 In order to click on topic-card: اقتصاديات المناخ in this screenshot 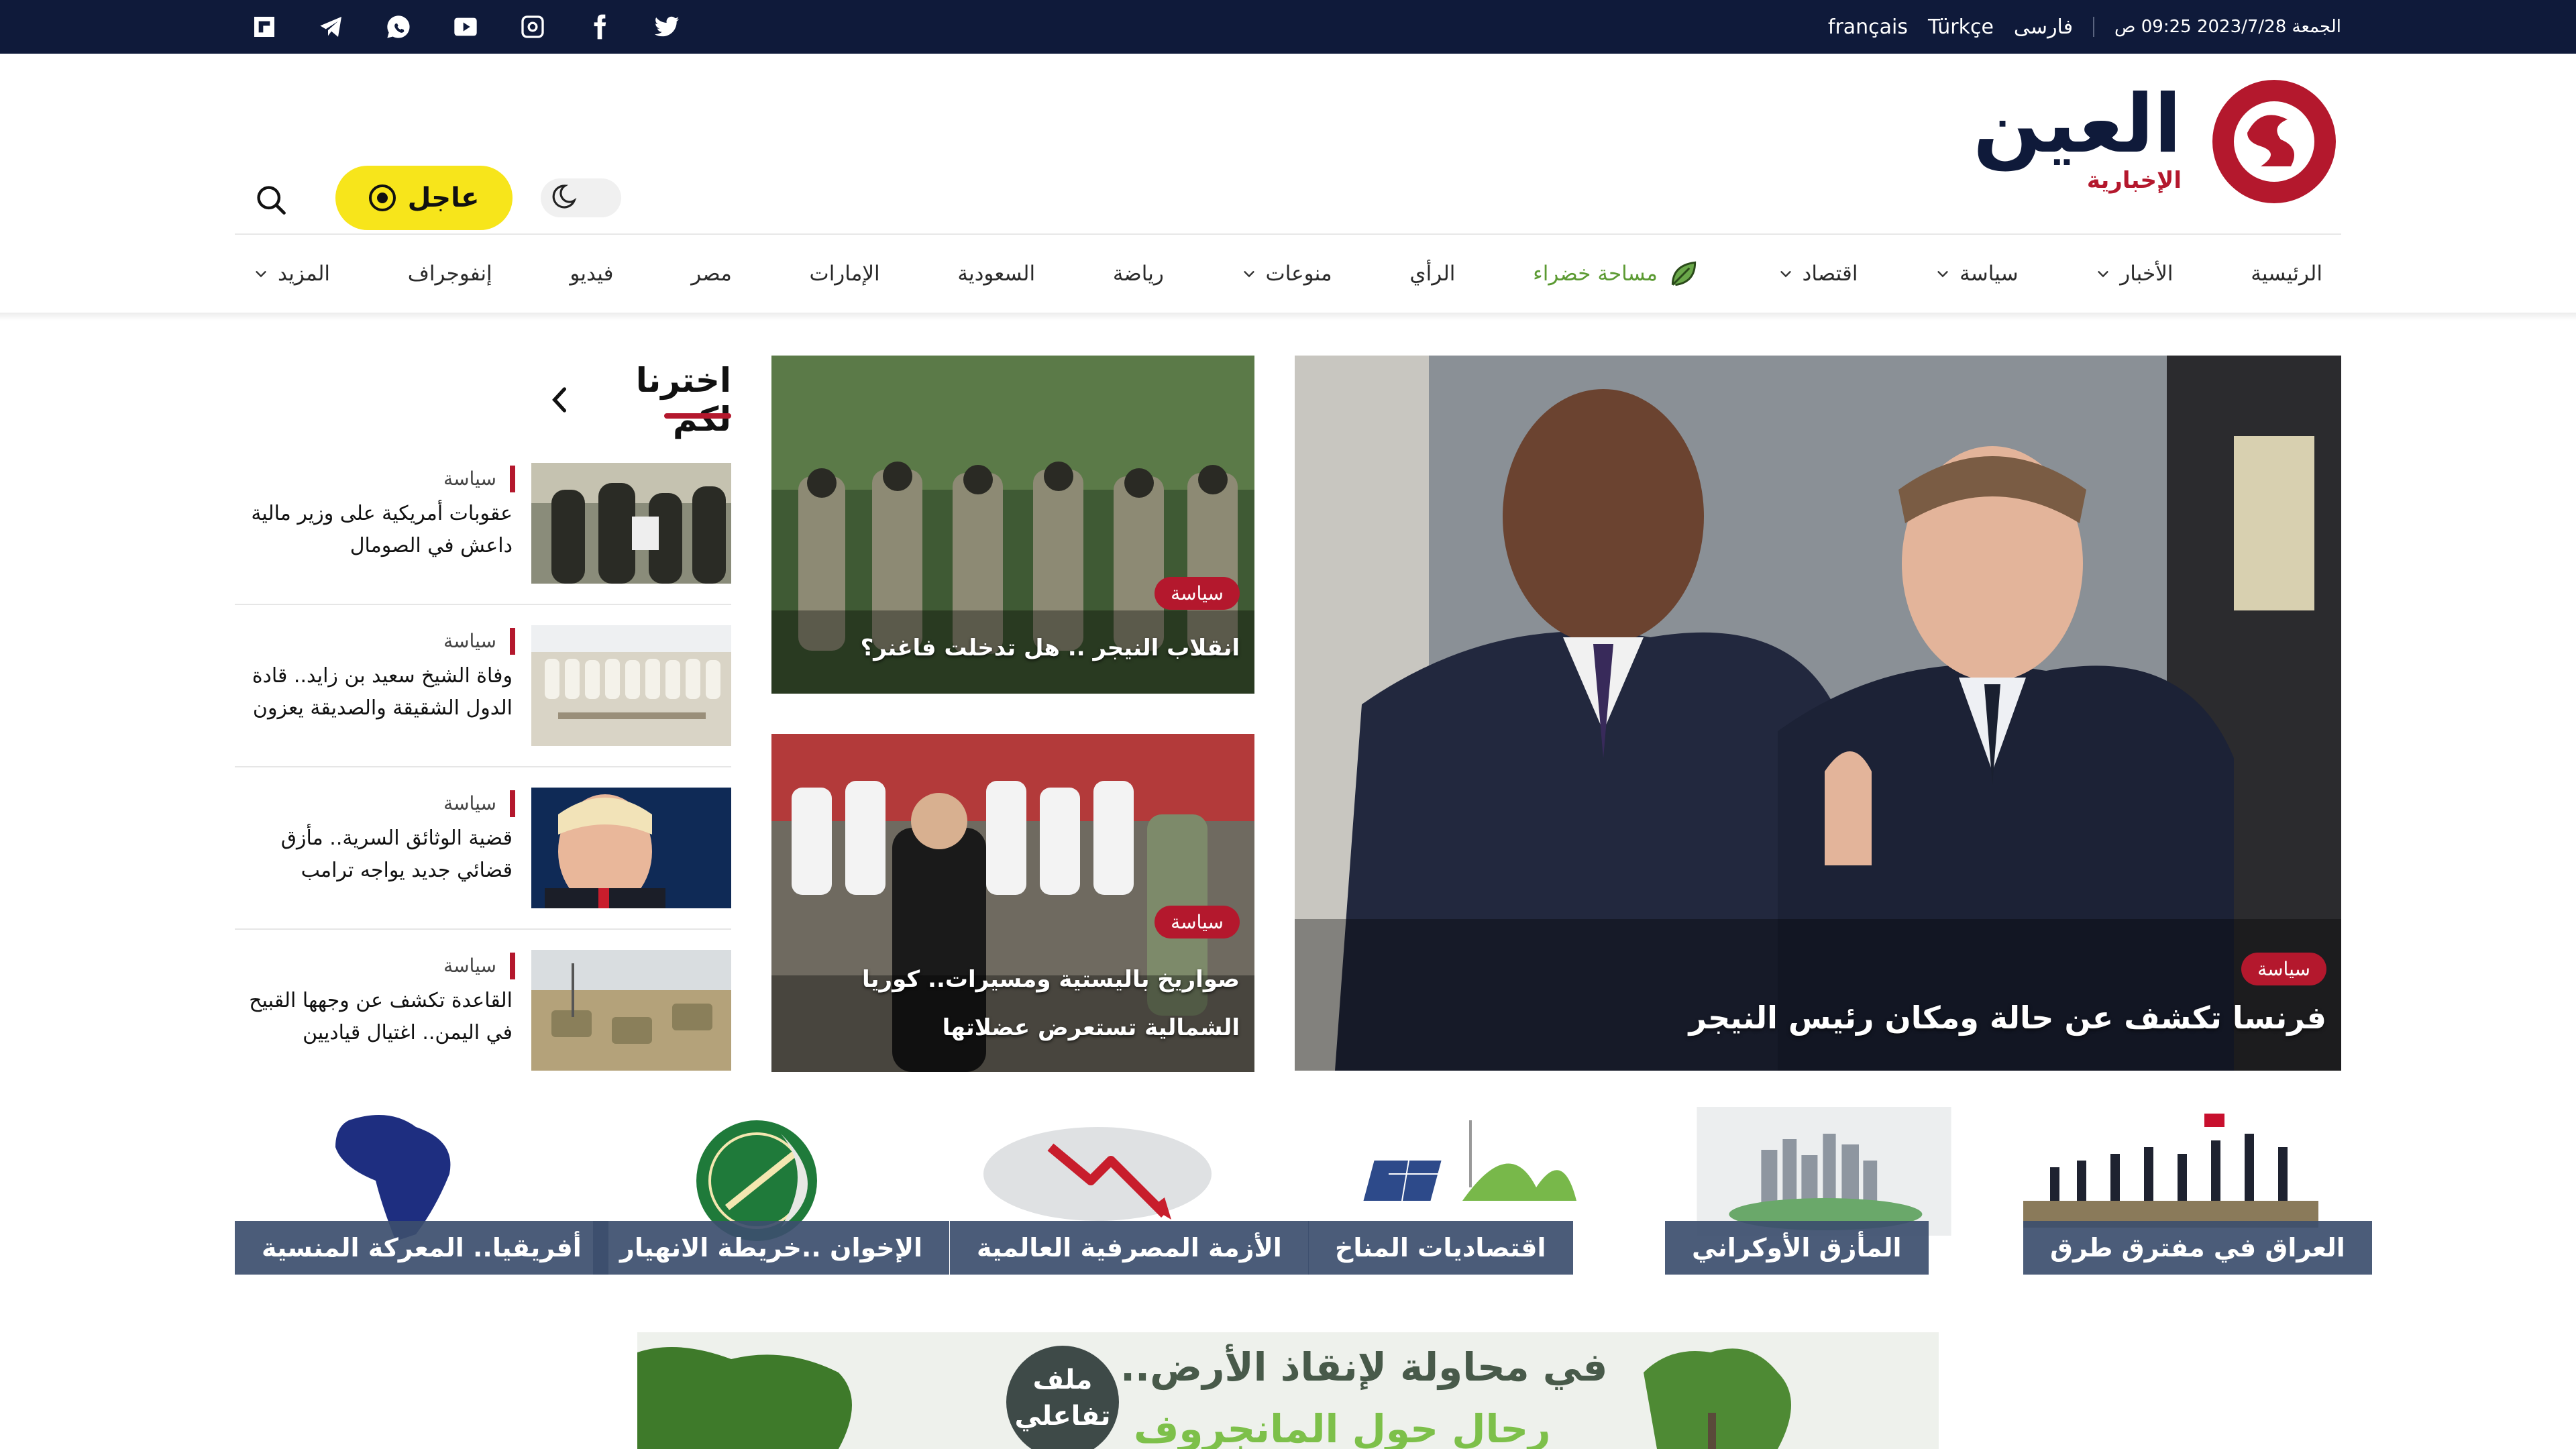, I will do `click(1467, 1191)`.